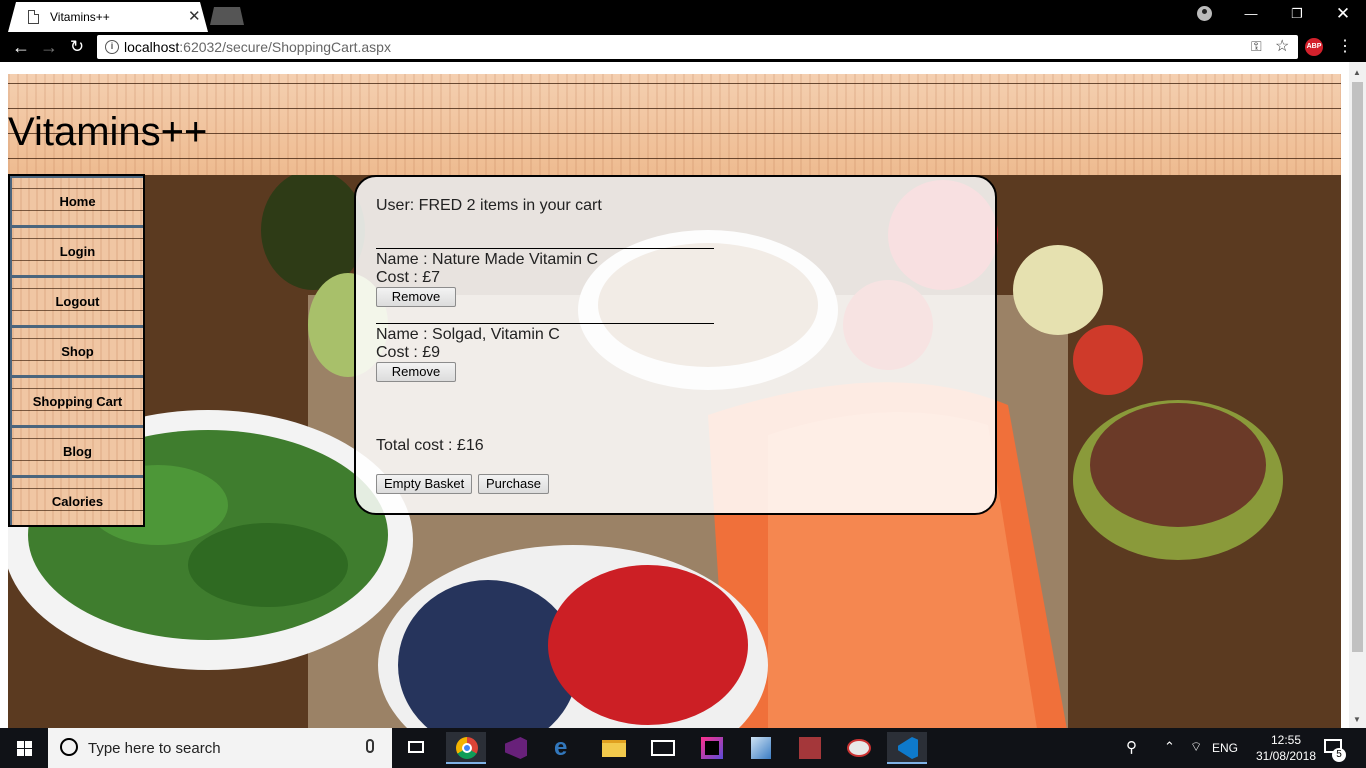 The image size is (1366, 768). Describe the element at coordinates (424, 484) in the screenshot. I see `empty-basket-button: Empty Basket` at that location.